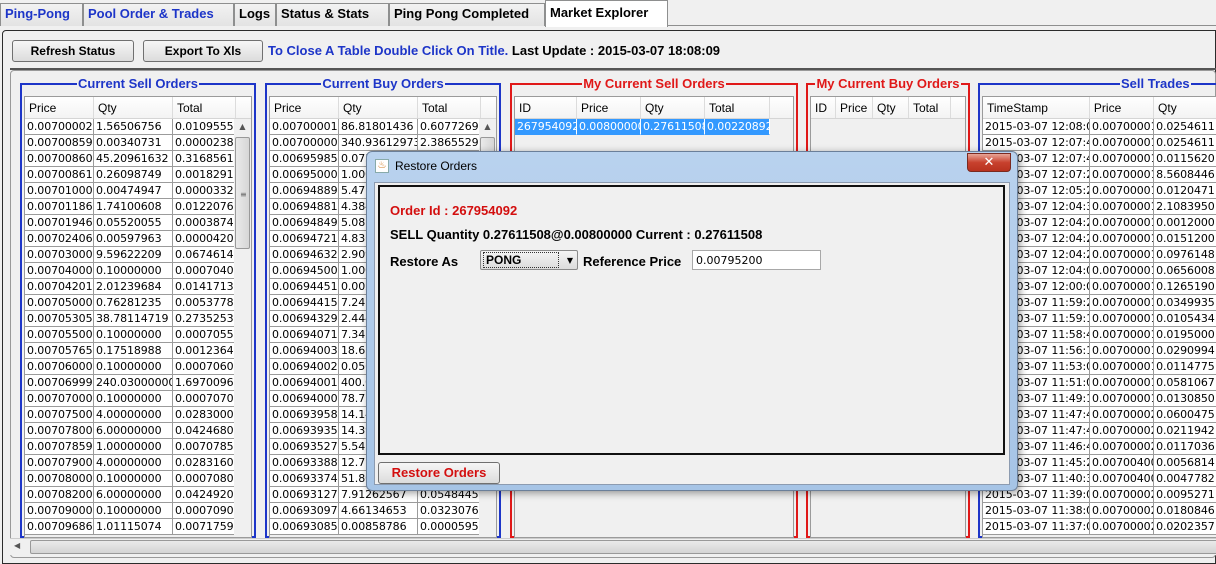 The image size is (1216, 564). I want to click on buy-orders-title: Current Buy Orders, so click(382, 83).